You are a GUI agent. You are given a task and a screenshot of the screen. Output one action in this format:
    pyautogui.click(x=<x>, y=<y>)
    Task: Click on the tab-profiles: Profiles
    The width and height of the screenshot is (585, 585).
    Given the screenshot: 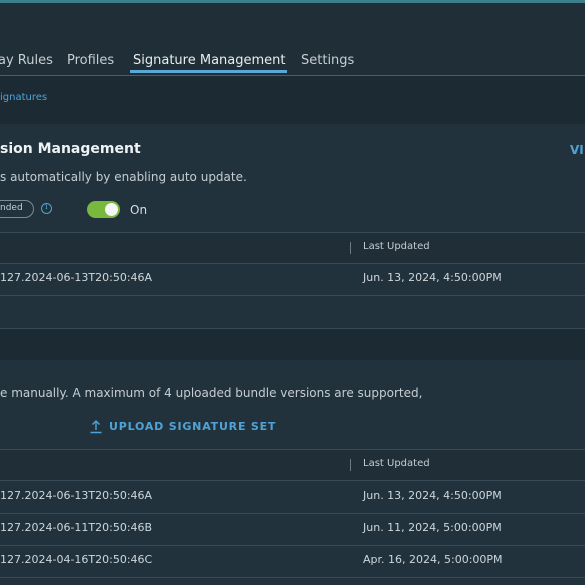 What is the action you would take?
    pyautogui.click(x=90, y=60)
    